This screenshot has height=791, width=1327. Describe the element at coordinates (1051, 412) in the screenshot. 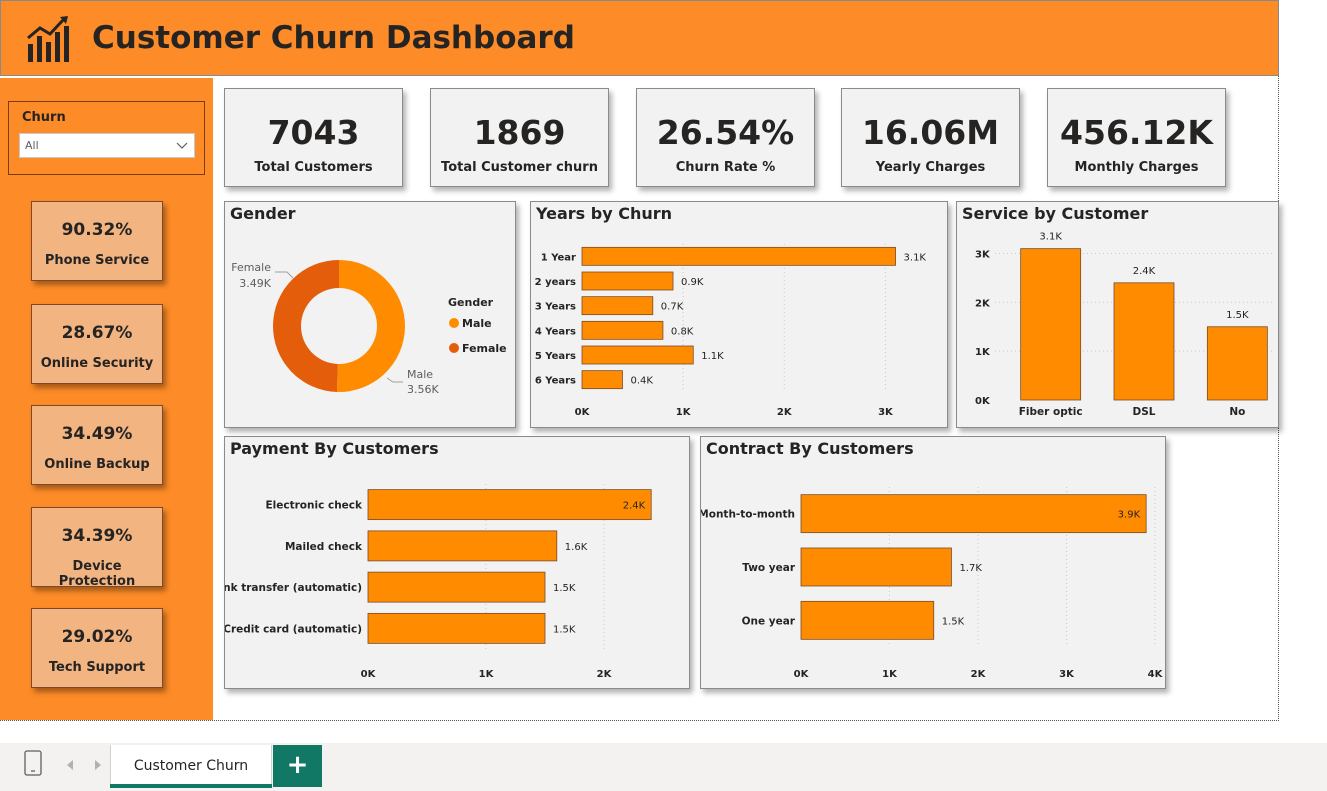

I see `category-label: Fiber optic` at that location.